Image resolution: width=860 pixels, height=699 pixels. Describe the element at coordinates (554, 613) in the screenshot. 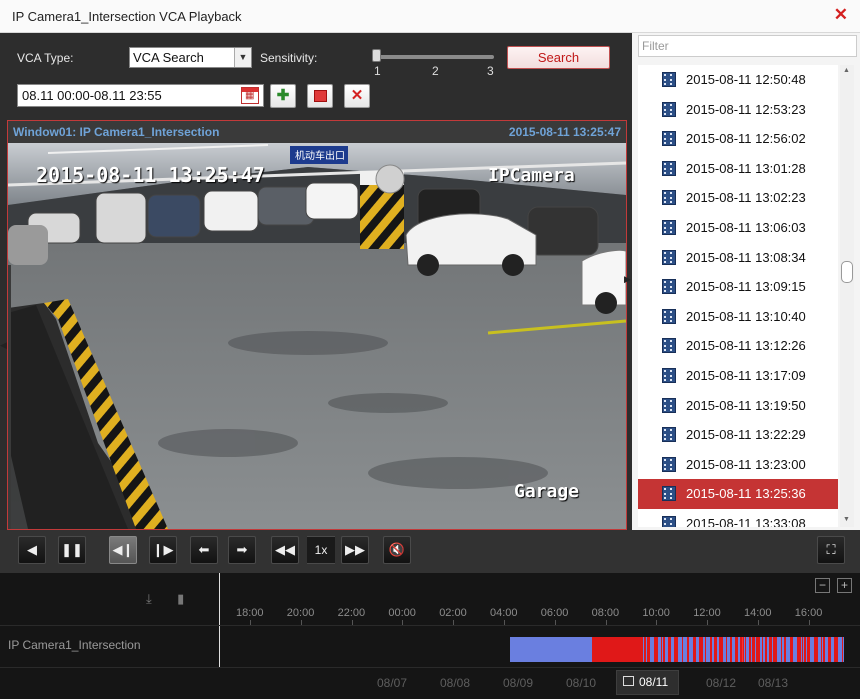

I see `hour-tick-label: 06:00` at that location.